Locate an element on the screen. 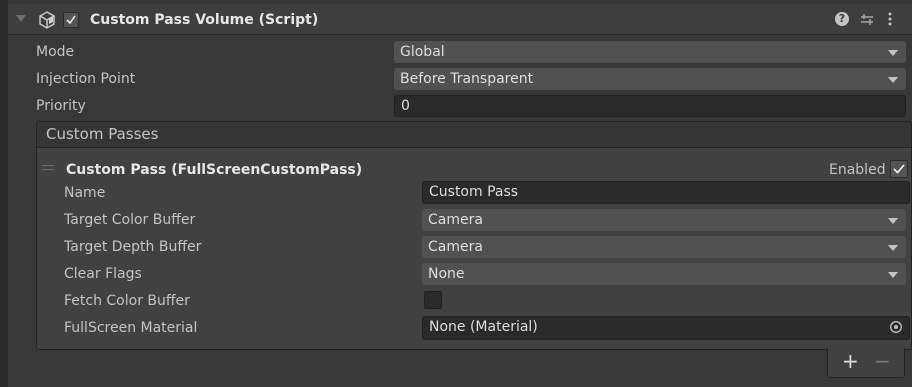  component-enabled-checkbox is located at coordinates (71, 20).